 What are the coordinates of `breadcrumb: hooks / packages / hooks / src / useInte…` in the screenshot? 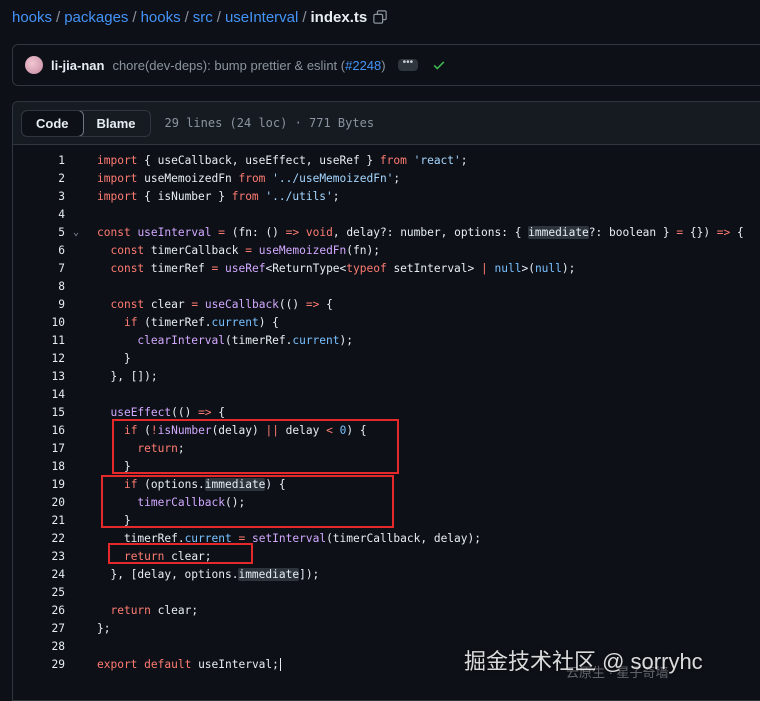 It's located at (199, 17).